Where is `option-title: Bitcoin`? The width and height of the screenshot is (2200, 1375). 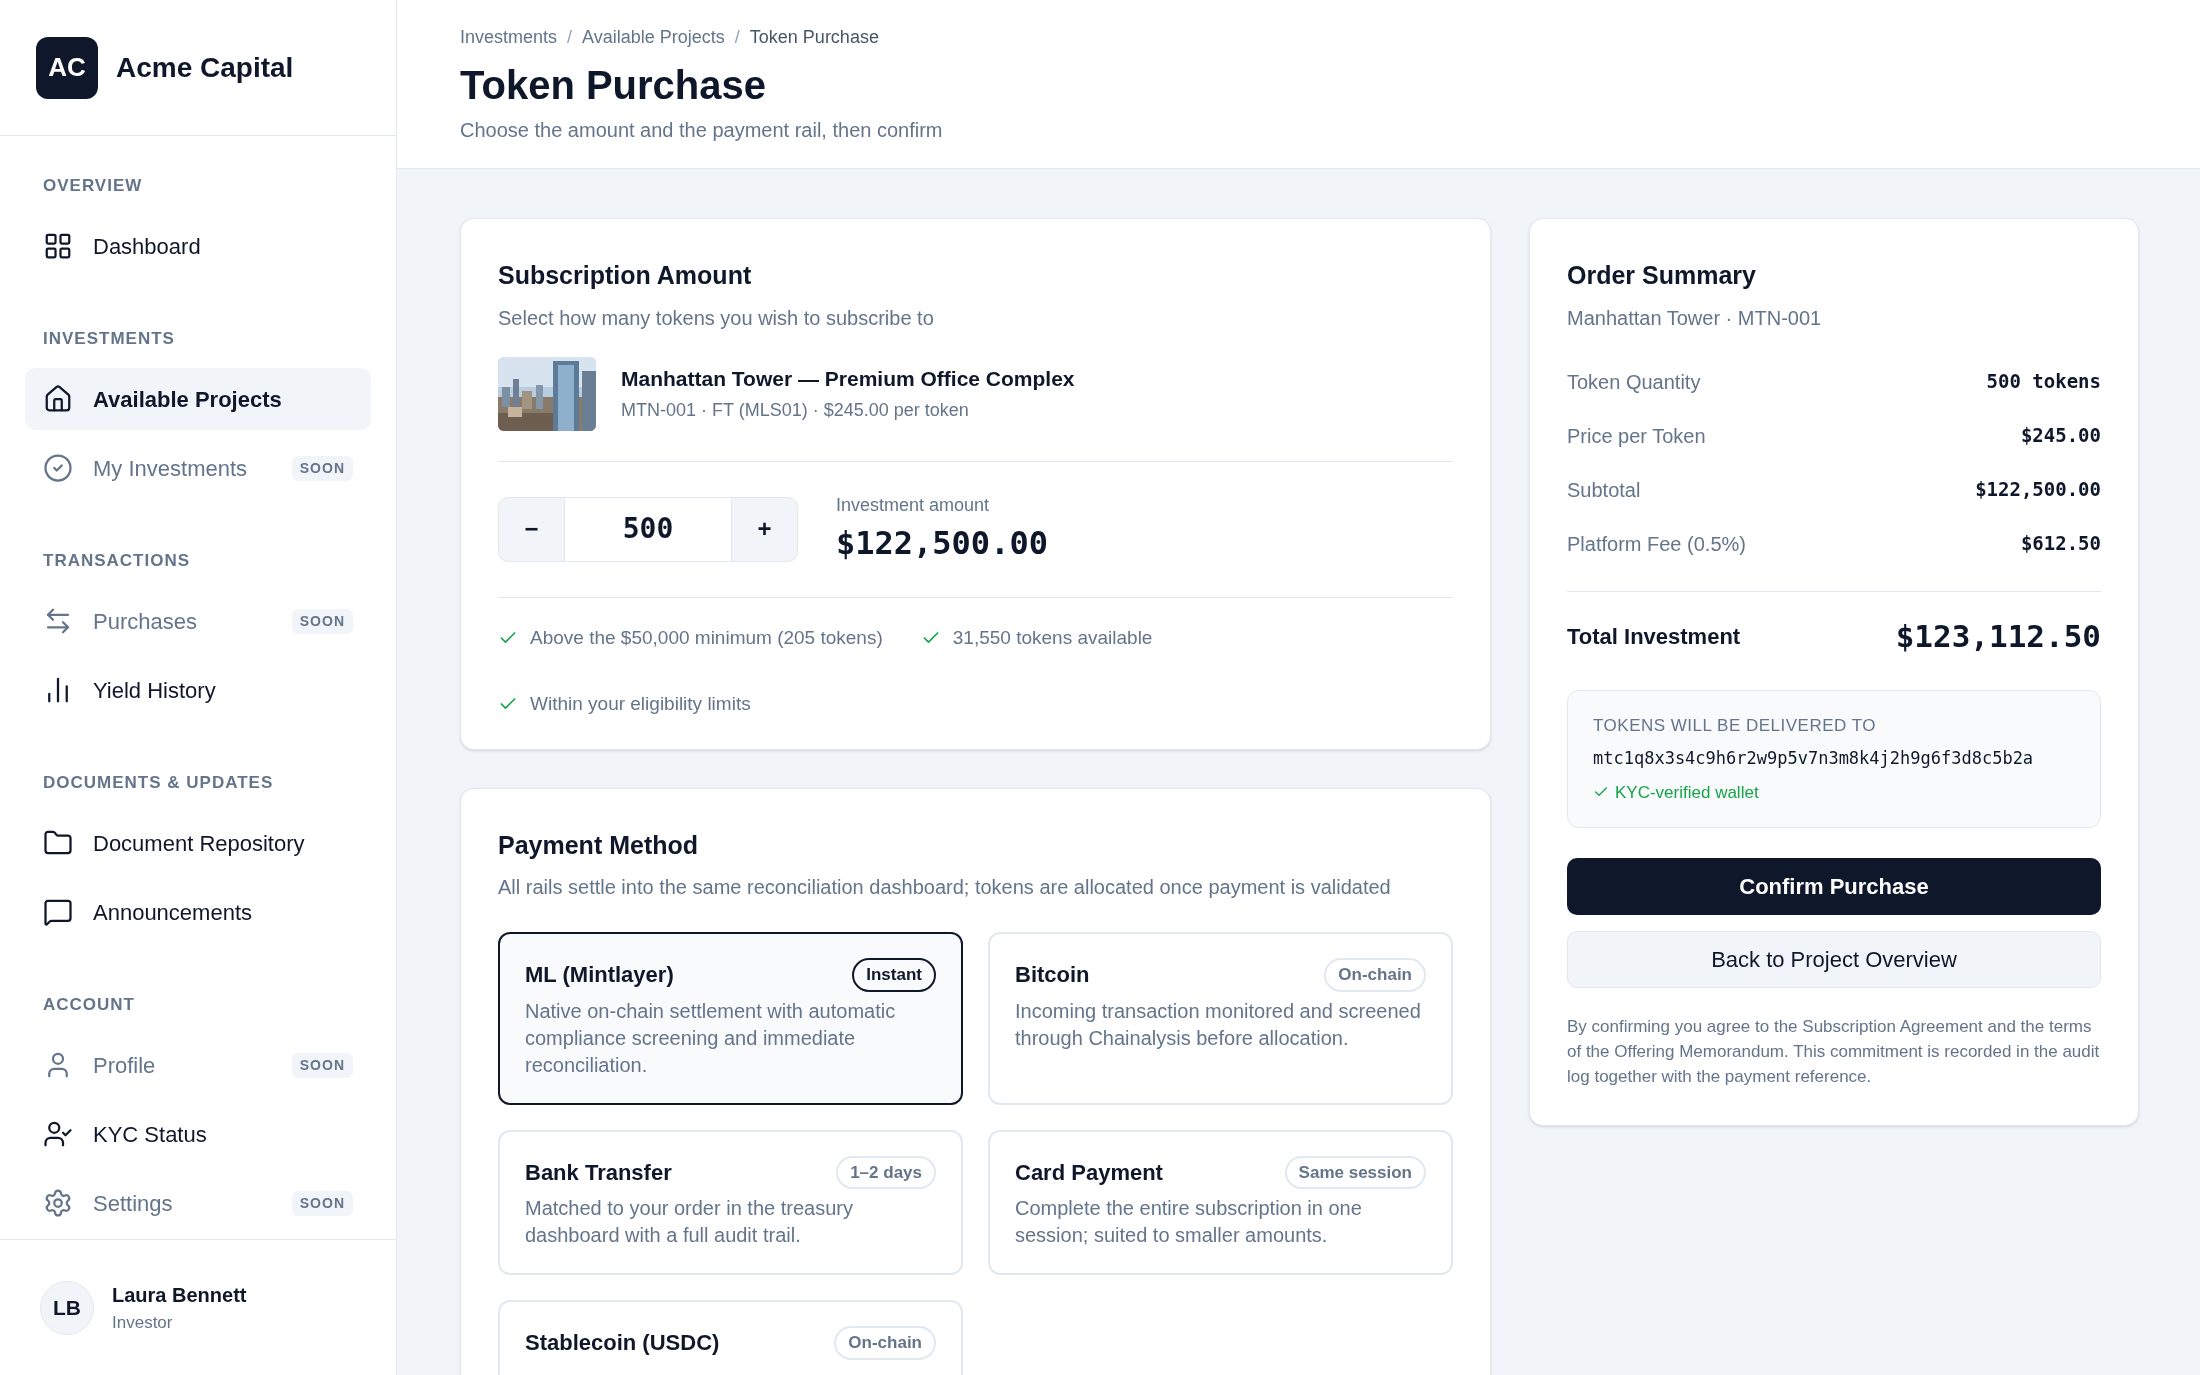
option-title: Bitcoin is located at coordinates (1052, 975).